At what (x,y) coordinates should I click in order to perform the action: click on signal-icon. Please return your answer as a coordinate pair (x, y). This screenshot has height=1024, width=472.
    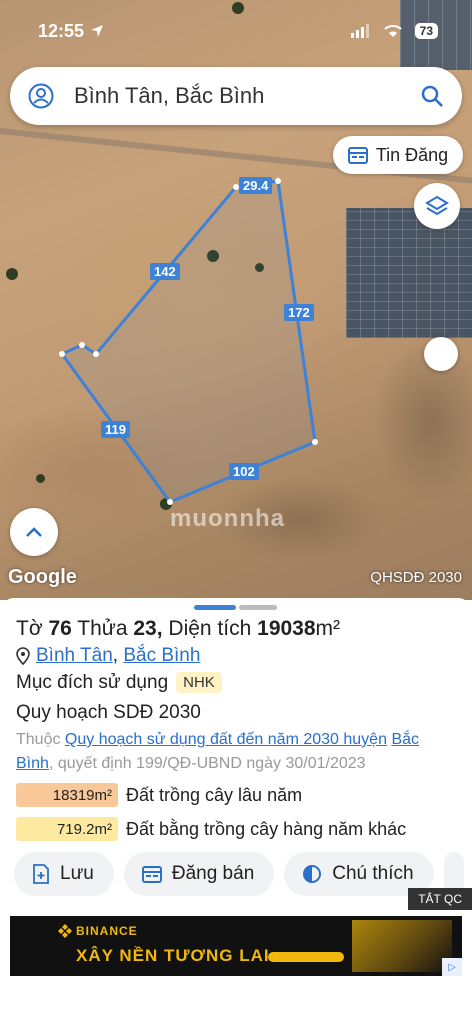
    Looking at the image, I should click on (359, 31).